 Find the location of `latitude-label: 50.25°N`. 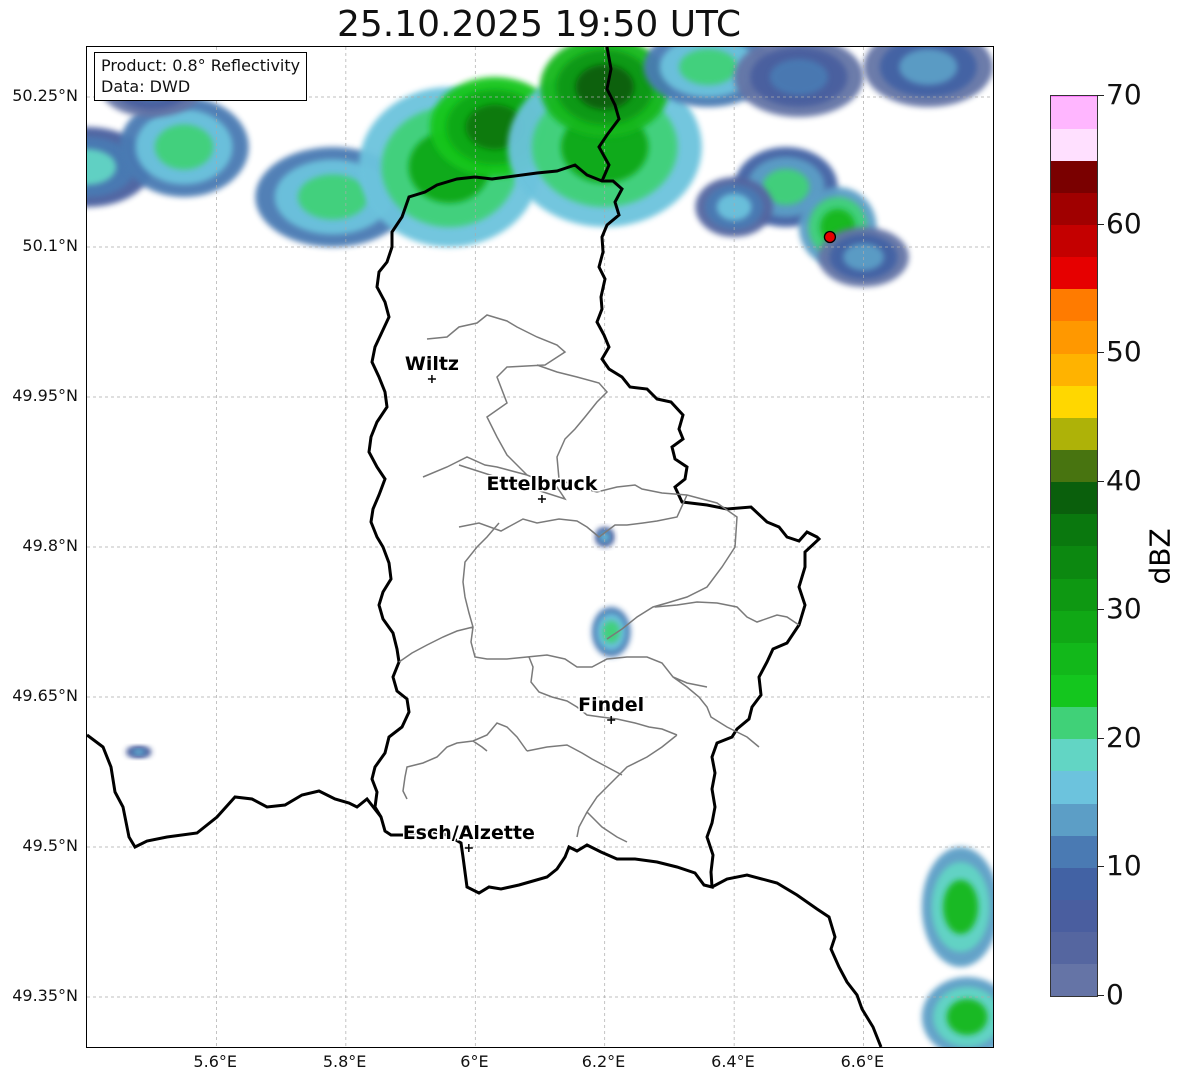

latitude-label: 50.25°N is located at coordinates (45, 95).